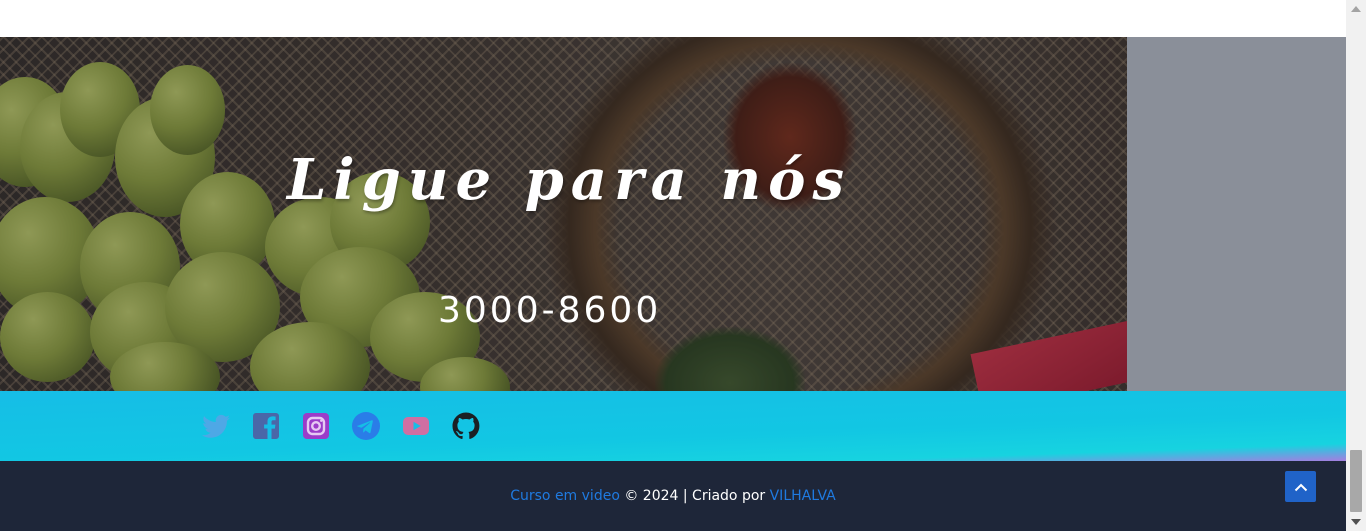  What do you see at coordinates (341, 426) in the screenshot?
I see `social-links` at bounding box center [341, 426].